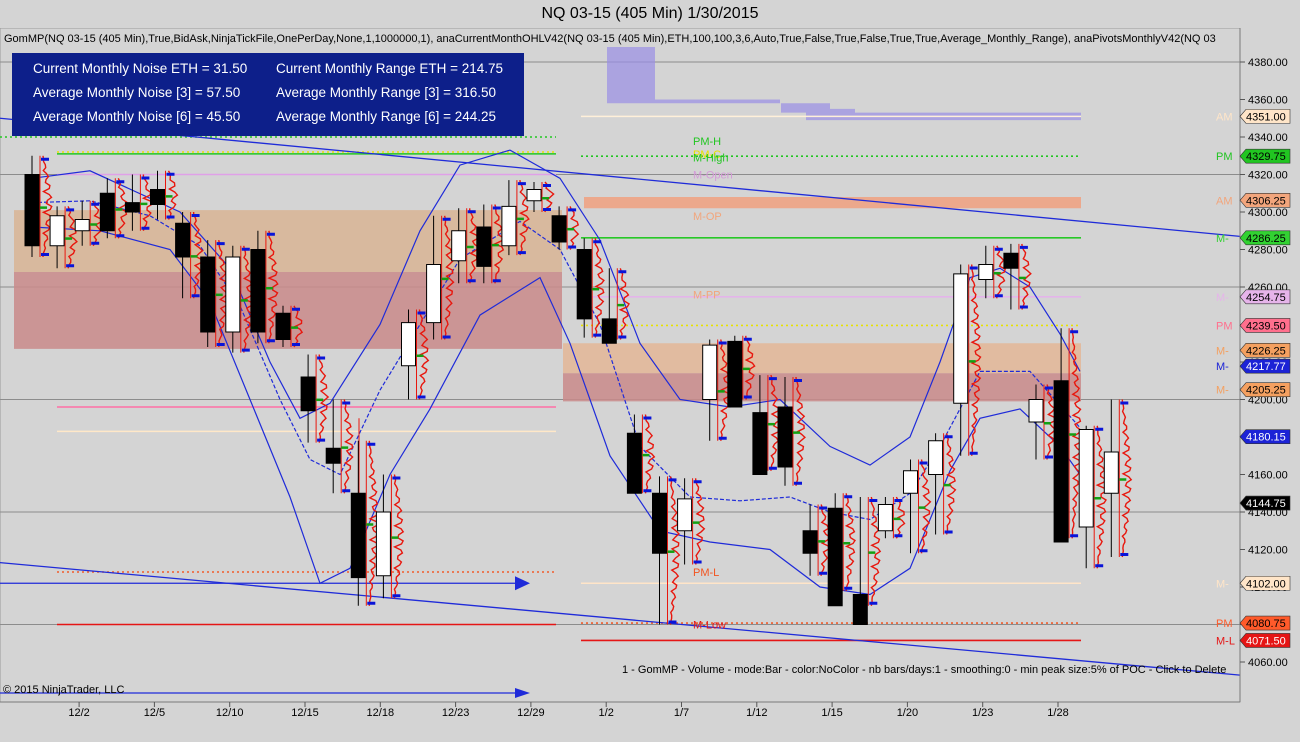 This screenshot has width=1300, height=742. What do you see at coordinates (137, 116) in the screenshot?
I see `stat-avg-noise-6: Average Monthly Noise [6] = 45.50` at bounding box center [137, 116].